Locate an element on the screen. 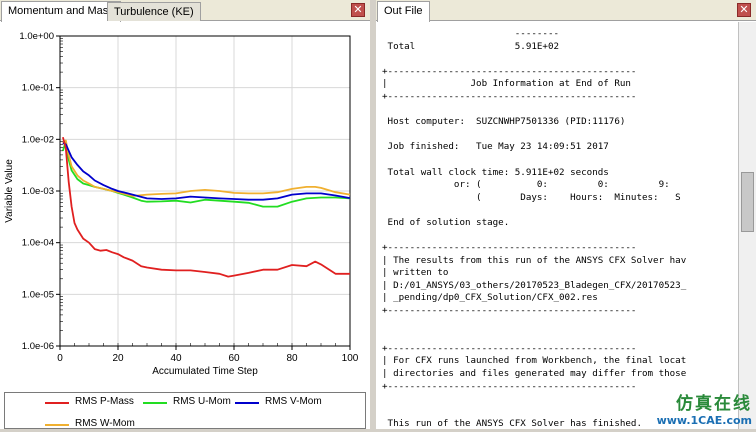 The width and height of the screenshot is (756, 432). out-line: End of solution stage. is located at coordinates (446, 222).